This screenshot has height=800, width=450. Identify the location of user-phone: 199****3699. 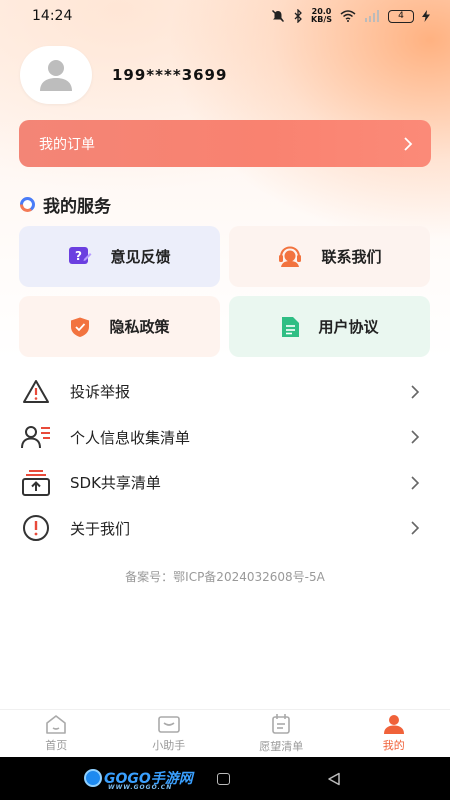
(170, 75).